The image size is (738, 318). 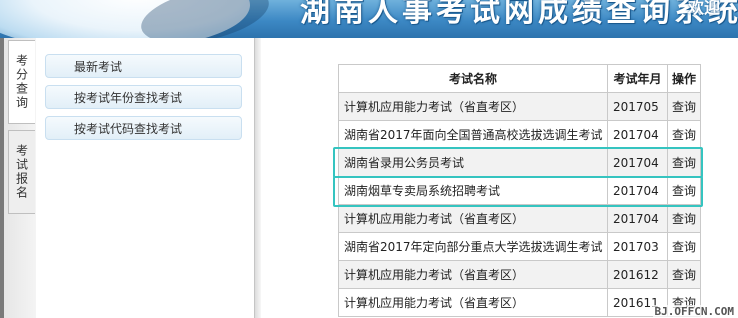 I want to click on table-row: 湖南省录用公务员考试 201704 查询, so click(x=519, y=162).